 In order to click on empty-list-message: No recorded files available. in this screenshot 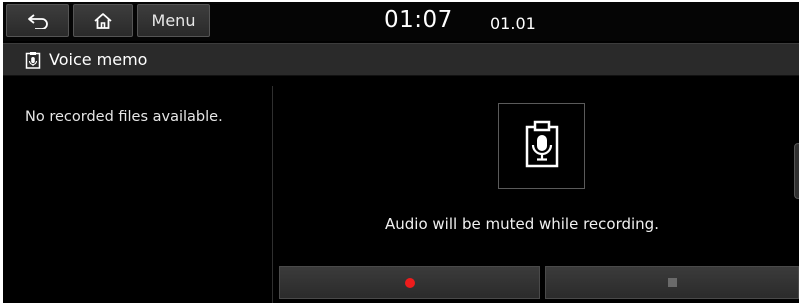, I will do `click(124, 117)`.